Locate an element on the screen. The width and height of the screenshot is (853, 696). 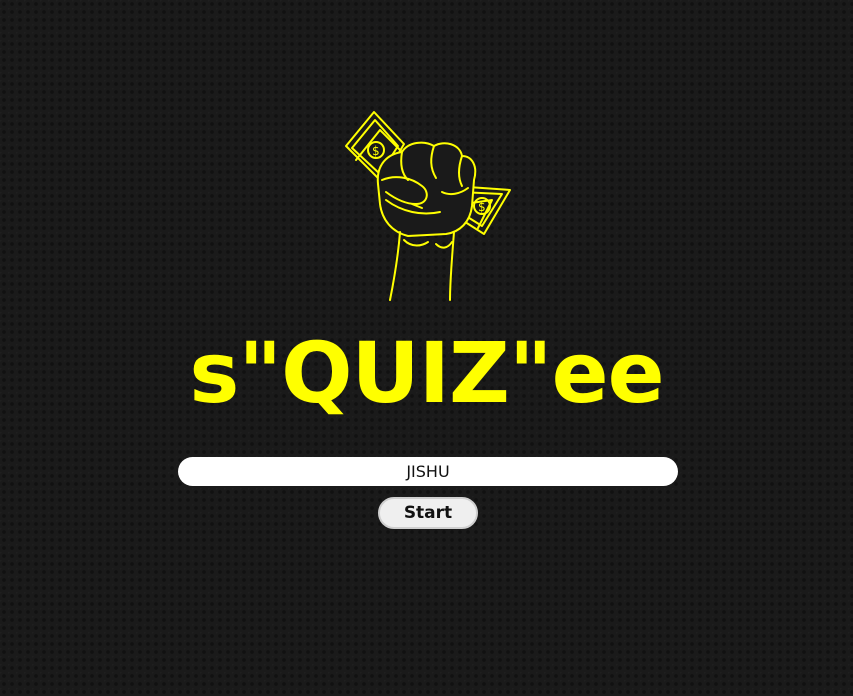
app-title: s"QUIZ"ee is located at coordinates (426, 373).